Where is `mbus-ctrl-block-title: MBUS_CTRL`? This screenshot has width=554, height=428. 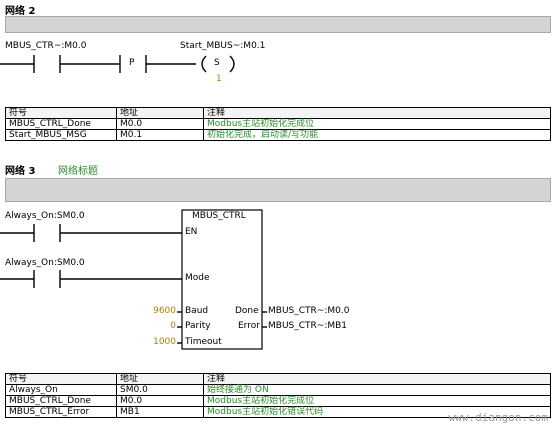 mbus-ctrl-block-title: MBUS_CTRL is located at coordinates (219, 216).